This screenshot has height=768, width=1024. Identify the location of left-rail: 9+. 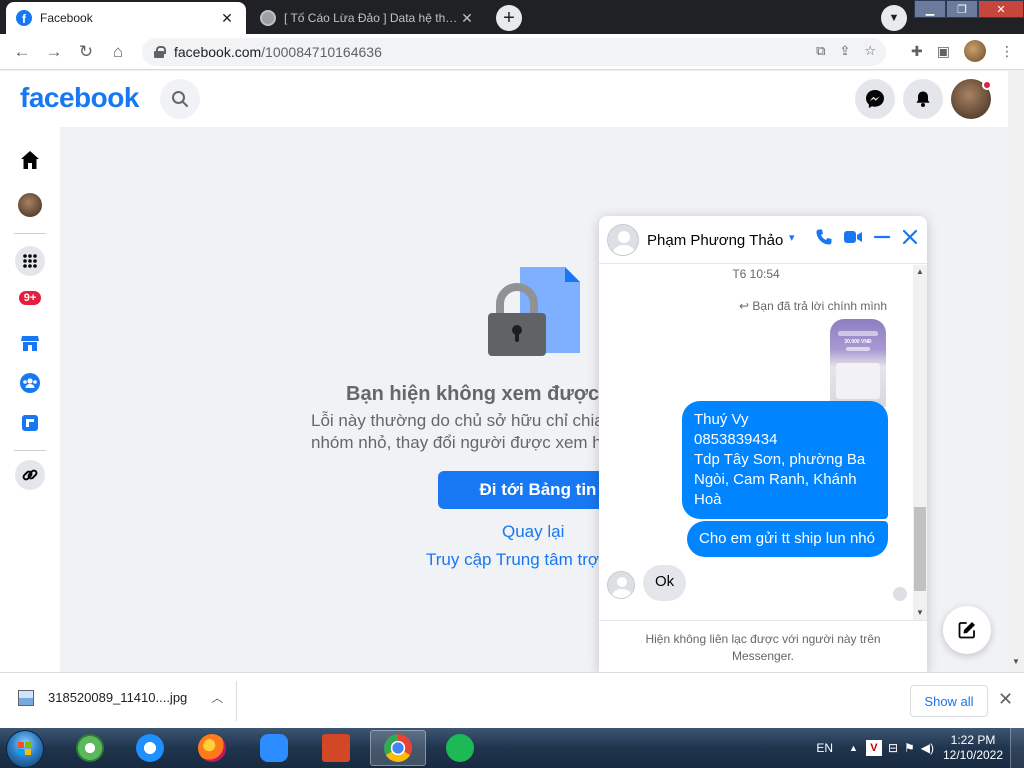
(30, 399).